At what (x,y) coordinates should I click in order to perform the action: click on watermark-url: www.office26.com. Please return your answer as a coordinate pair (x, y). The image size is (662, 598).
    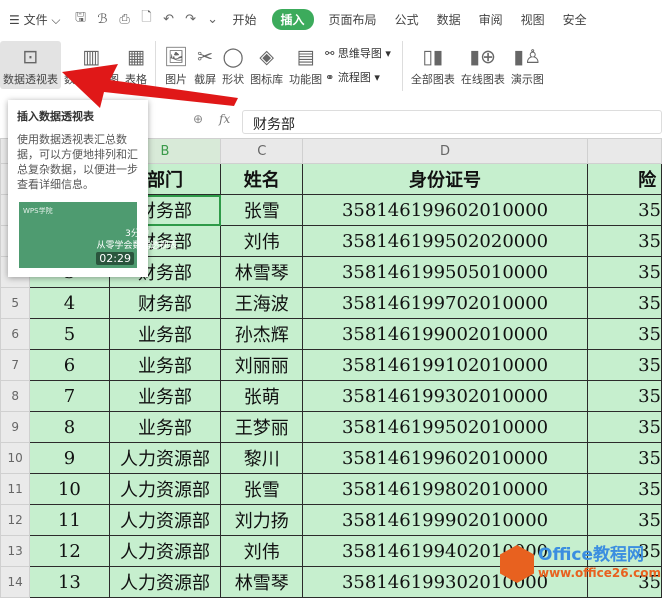
    Looking at the image, I should click on (600, 573).